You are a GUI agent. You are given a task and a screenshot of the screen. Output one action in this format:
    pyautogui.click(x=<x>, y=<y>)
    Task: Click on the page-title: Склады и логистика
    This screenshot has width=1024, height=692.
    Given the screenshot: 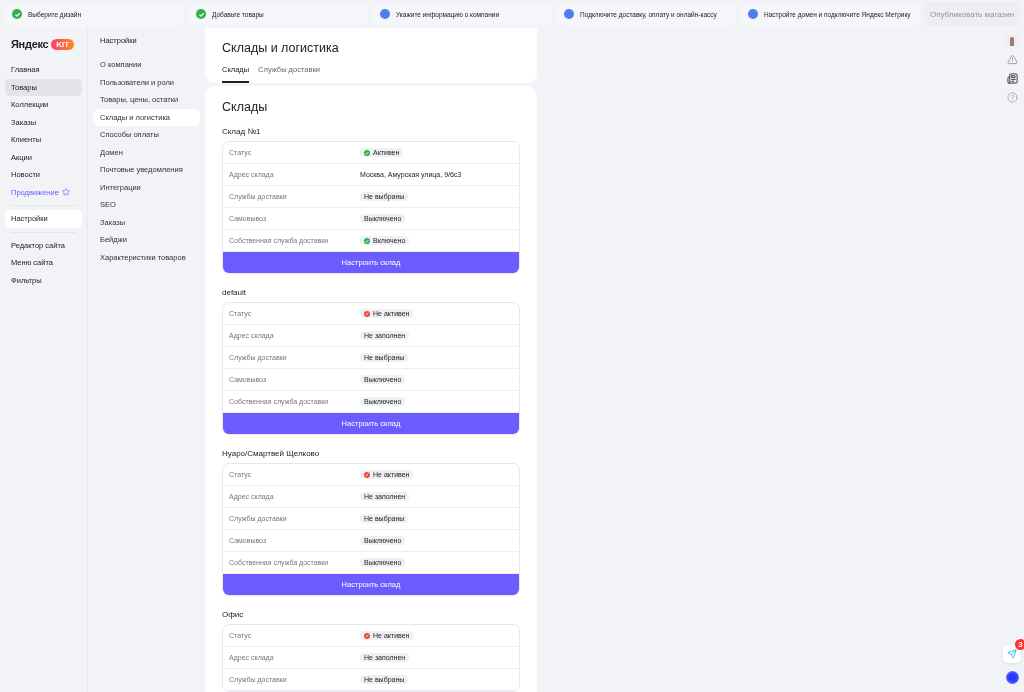 What is the action you would take?
    pyautogui.click(x=281, y=48)
    